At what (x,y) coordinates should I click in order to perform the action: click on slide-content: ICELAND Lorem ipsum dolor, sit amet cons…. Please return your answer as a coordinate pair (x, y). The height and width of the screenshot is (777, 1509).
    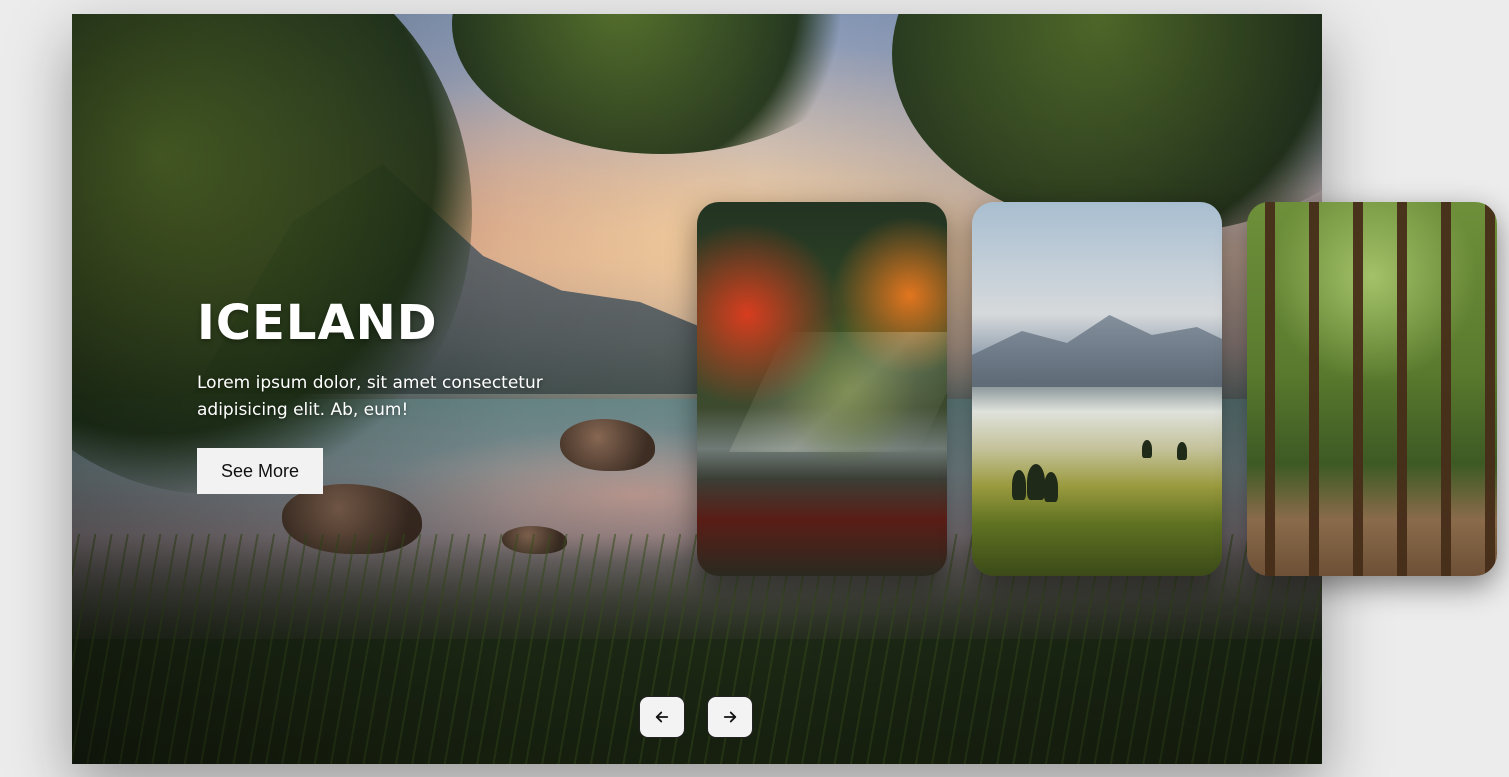
    Looking at the image, I should click on (407, 394).